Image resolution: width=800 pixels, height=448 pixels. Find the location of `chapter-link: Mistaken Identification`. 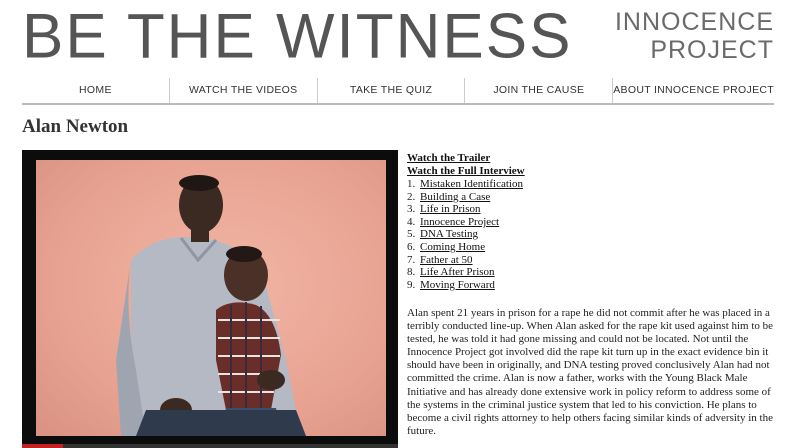

chapter-link: Mistaken Identification is located at coordinates (471, 184).